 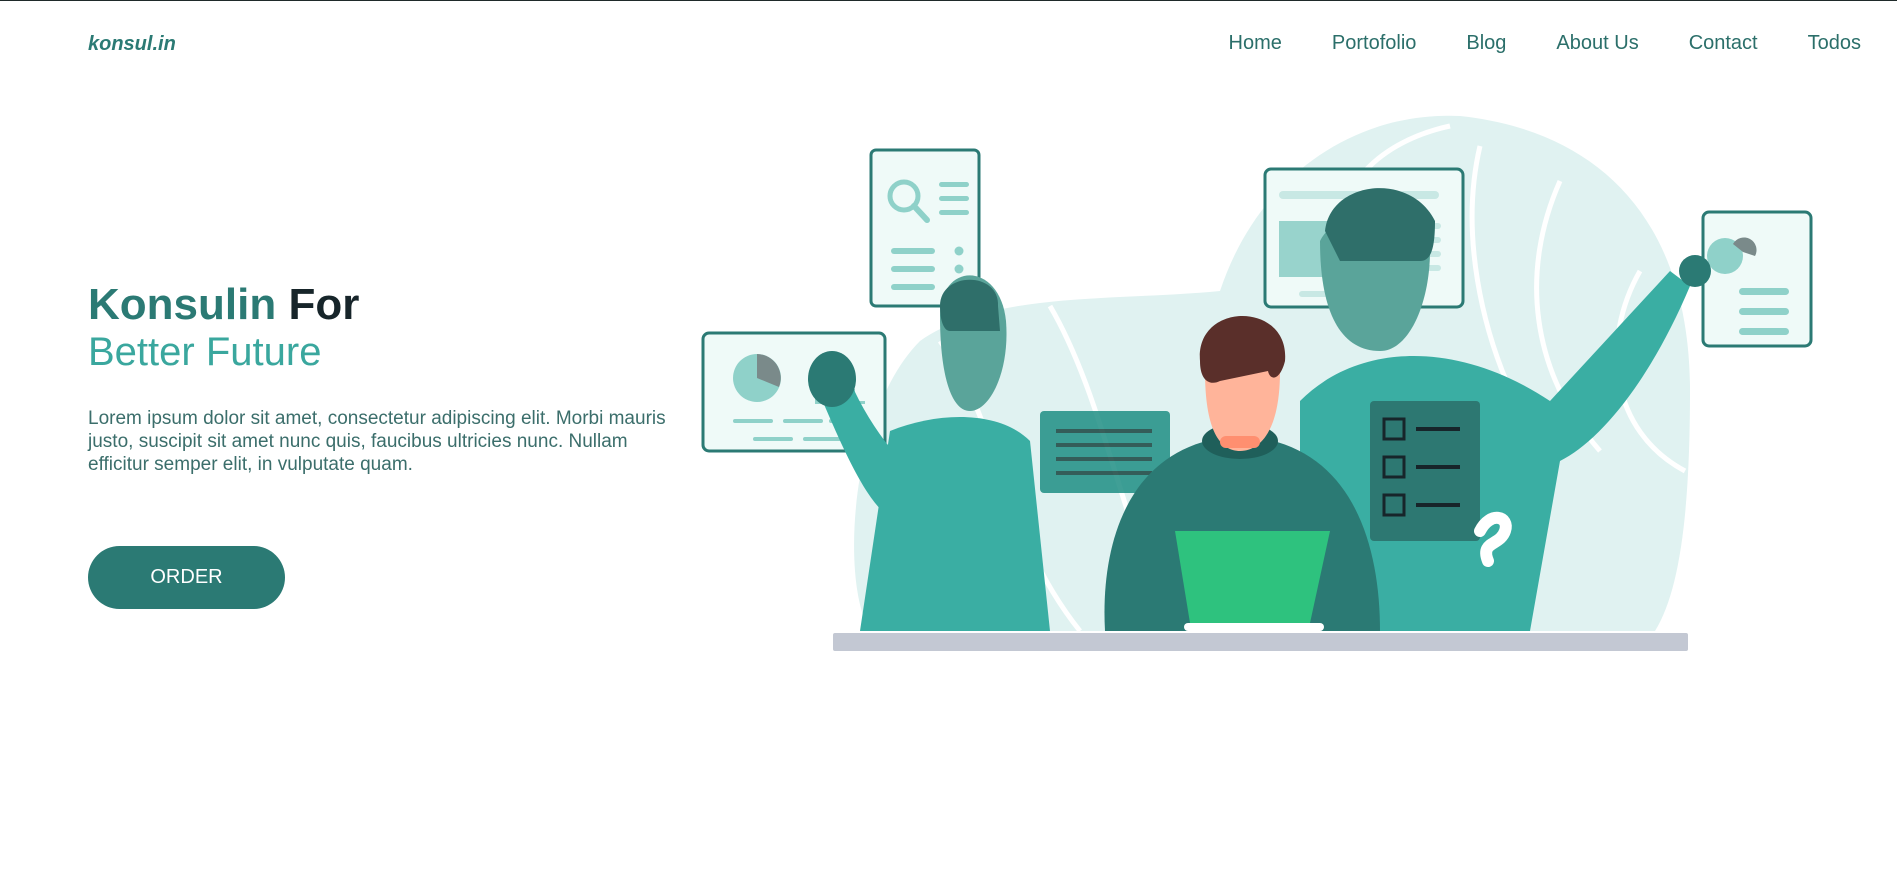 I want to click on nav-link-home: Home, so click(x=1255, y=43).